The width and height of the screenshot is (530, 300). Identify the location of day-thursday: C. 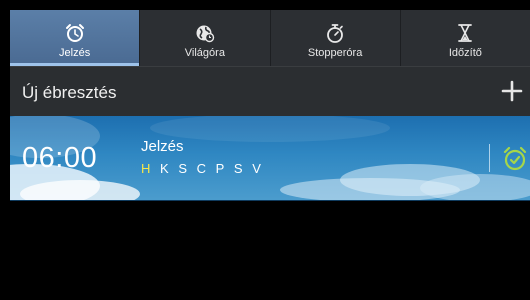
(202, 168).